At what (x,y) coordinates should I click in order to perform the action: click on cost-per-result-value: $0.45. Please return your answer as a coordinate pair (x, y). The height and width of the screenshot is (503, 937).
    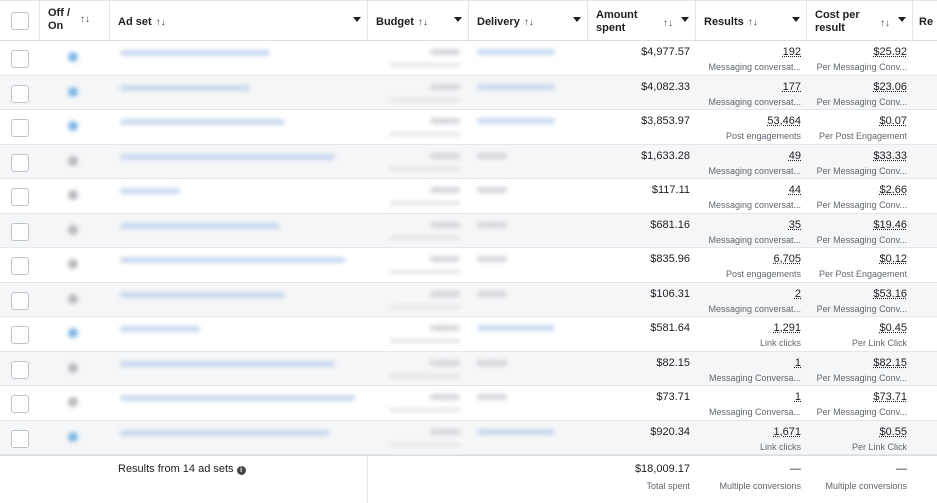
    Looking at the image, I should click on (893, 328).